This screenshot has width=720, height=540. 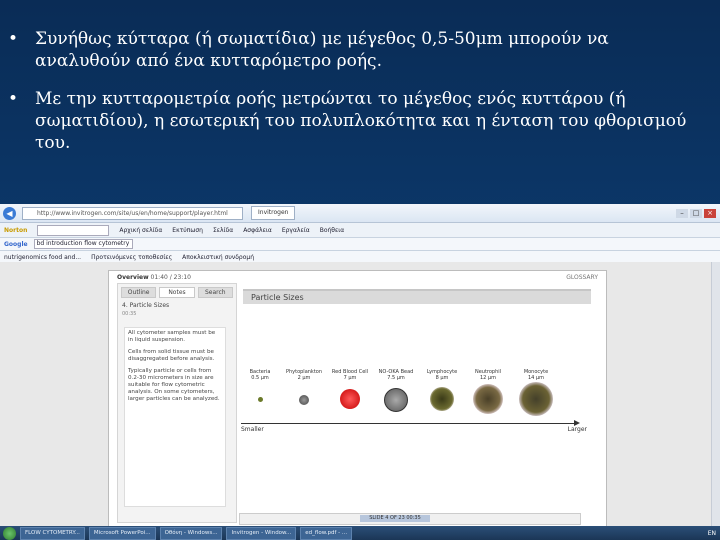 I want to click on particle-red-blood-cell: Red Blood Cell 7 µm, so click(x=350, y=389).